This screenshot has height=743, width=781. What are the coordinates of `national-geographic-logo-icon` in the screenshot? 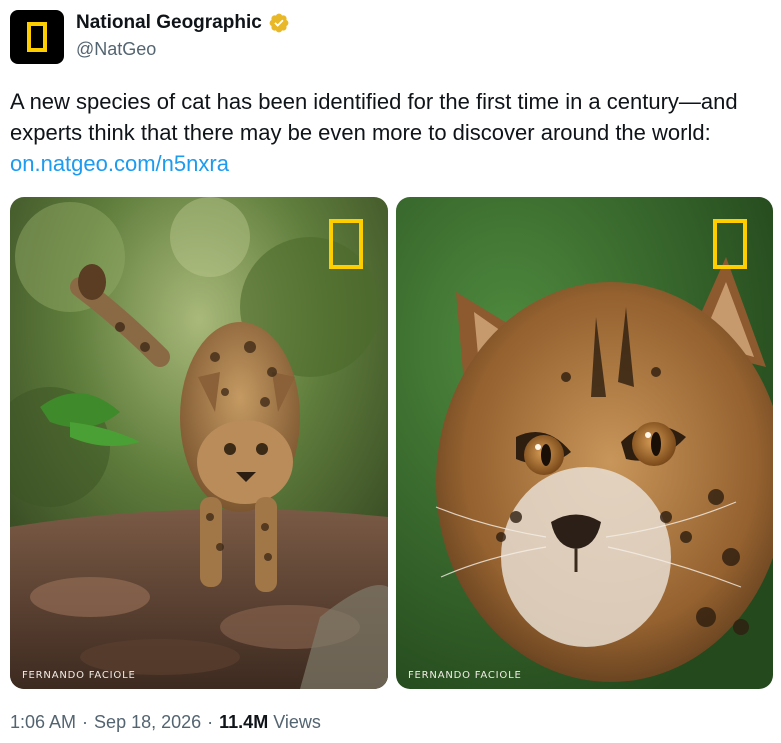 It's located at (37, 37).